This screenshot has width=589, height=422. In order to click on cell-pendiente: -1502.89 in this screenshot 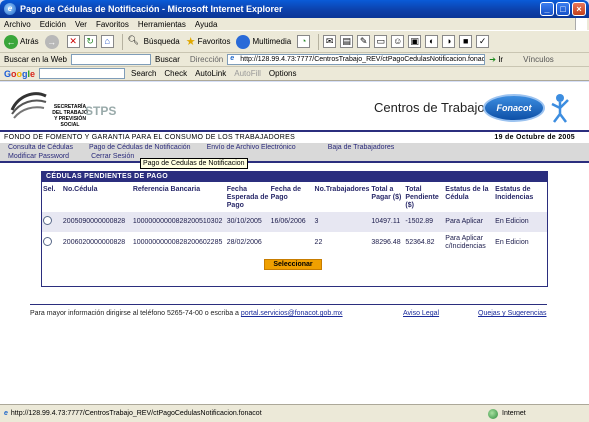, I will do `click(424, 222)`.